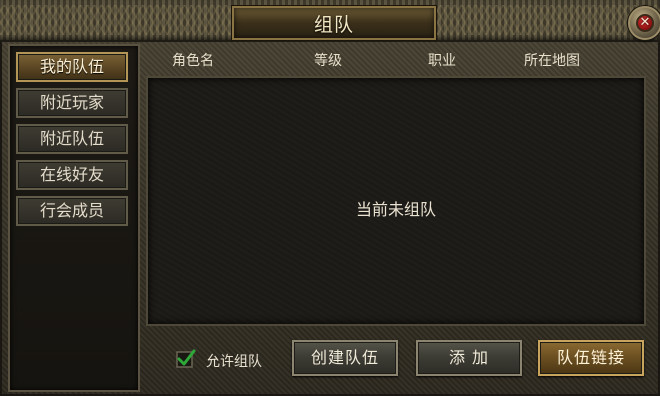 The image size is (660, 396). I want to click on title-plate: 组队, so click(334, 23).